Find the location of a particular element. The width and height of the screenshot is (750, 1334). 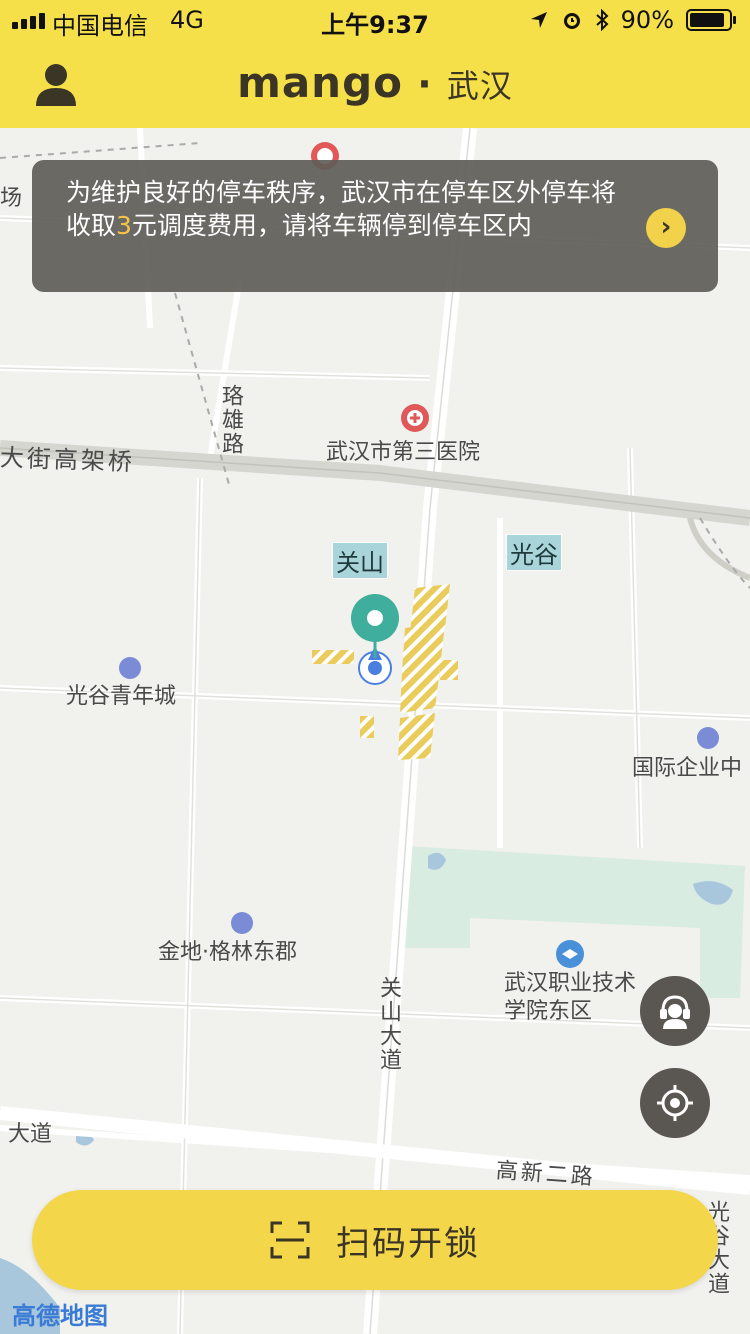

notice-text-part2: 元调度费用，请将车辆停到停车区内 is located at coordinates (331, 225).